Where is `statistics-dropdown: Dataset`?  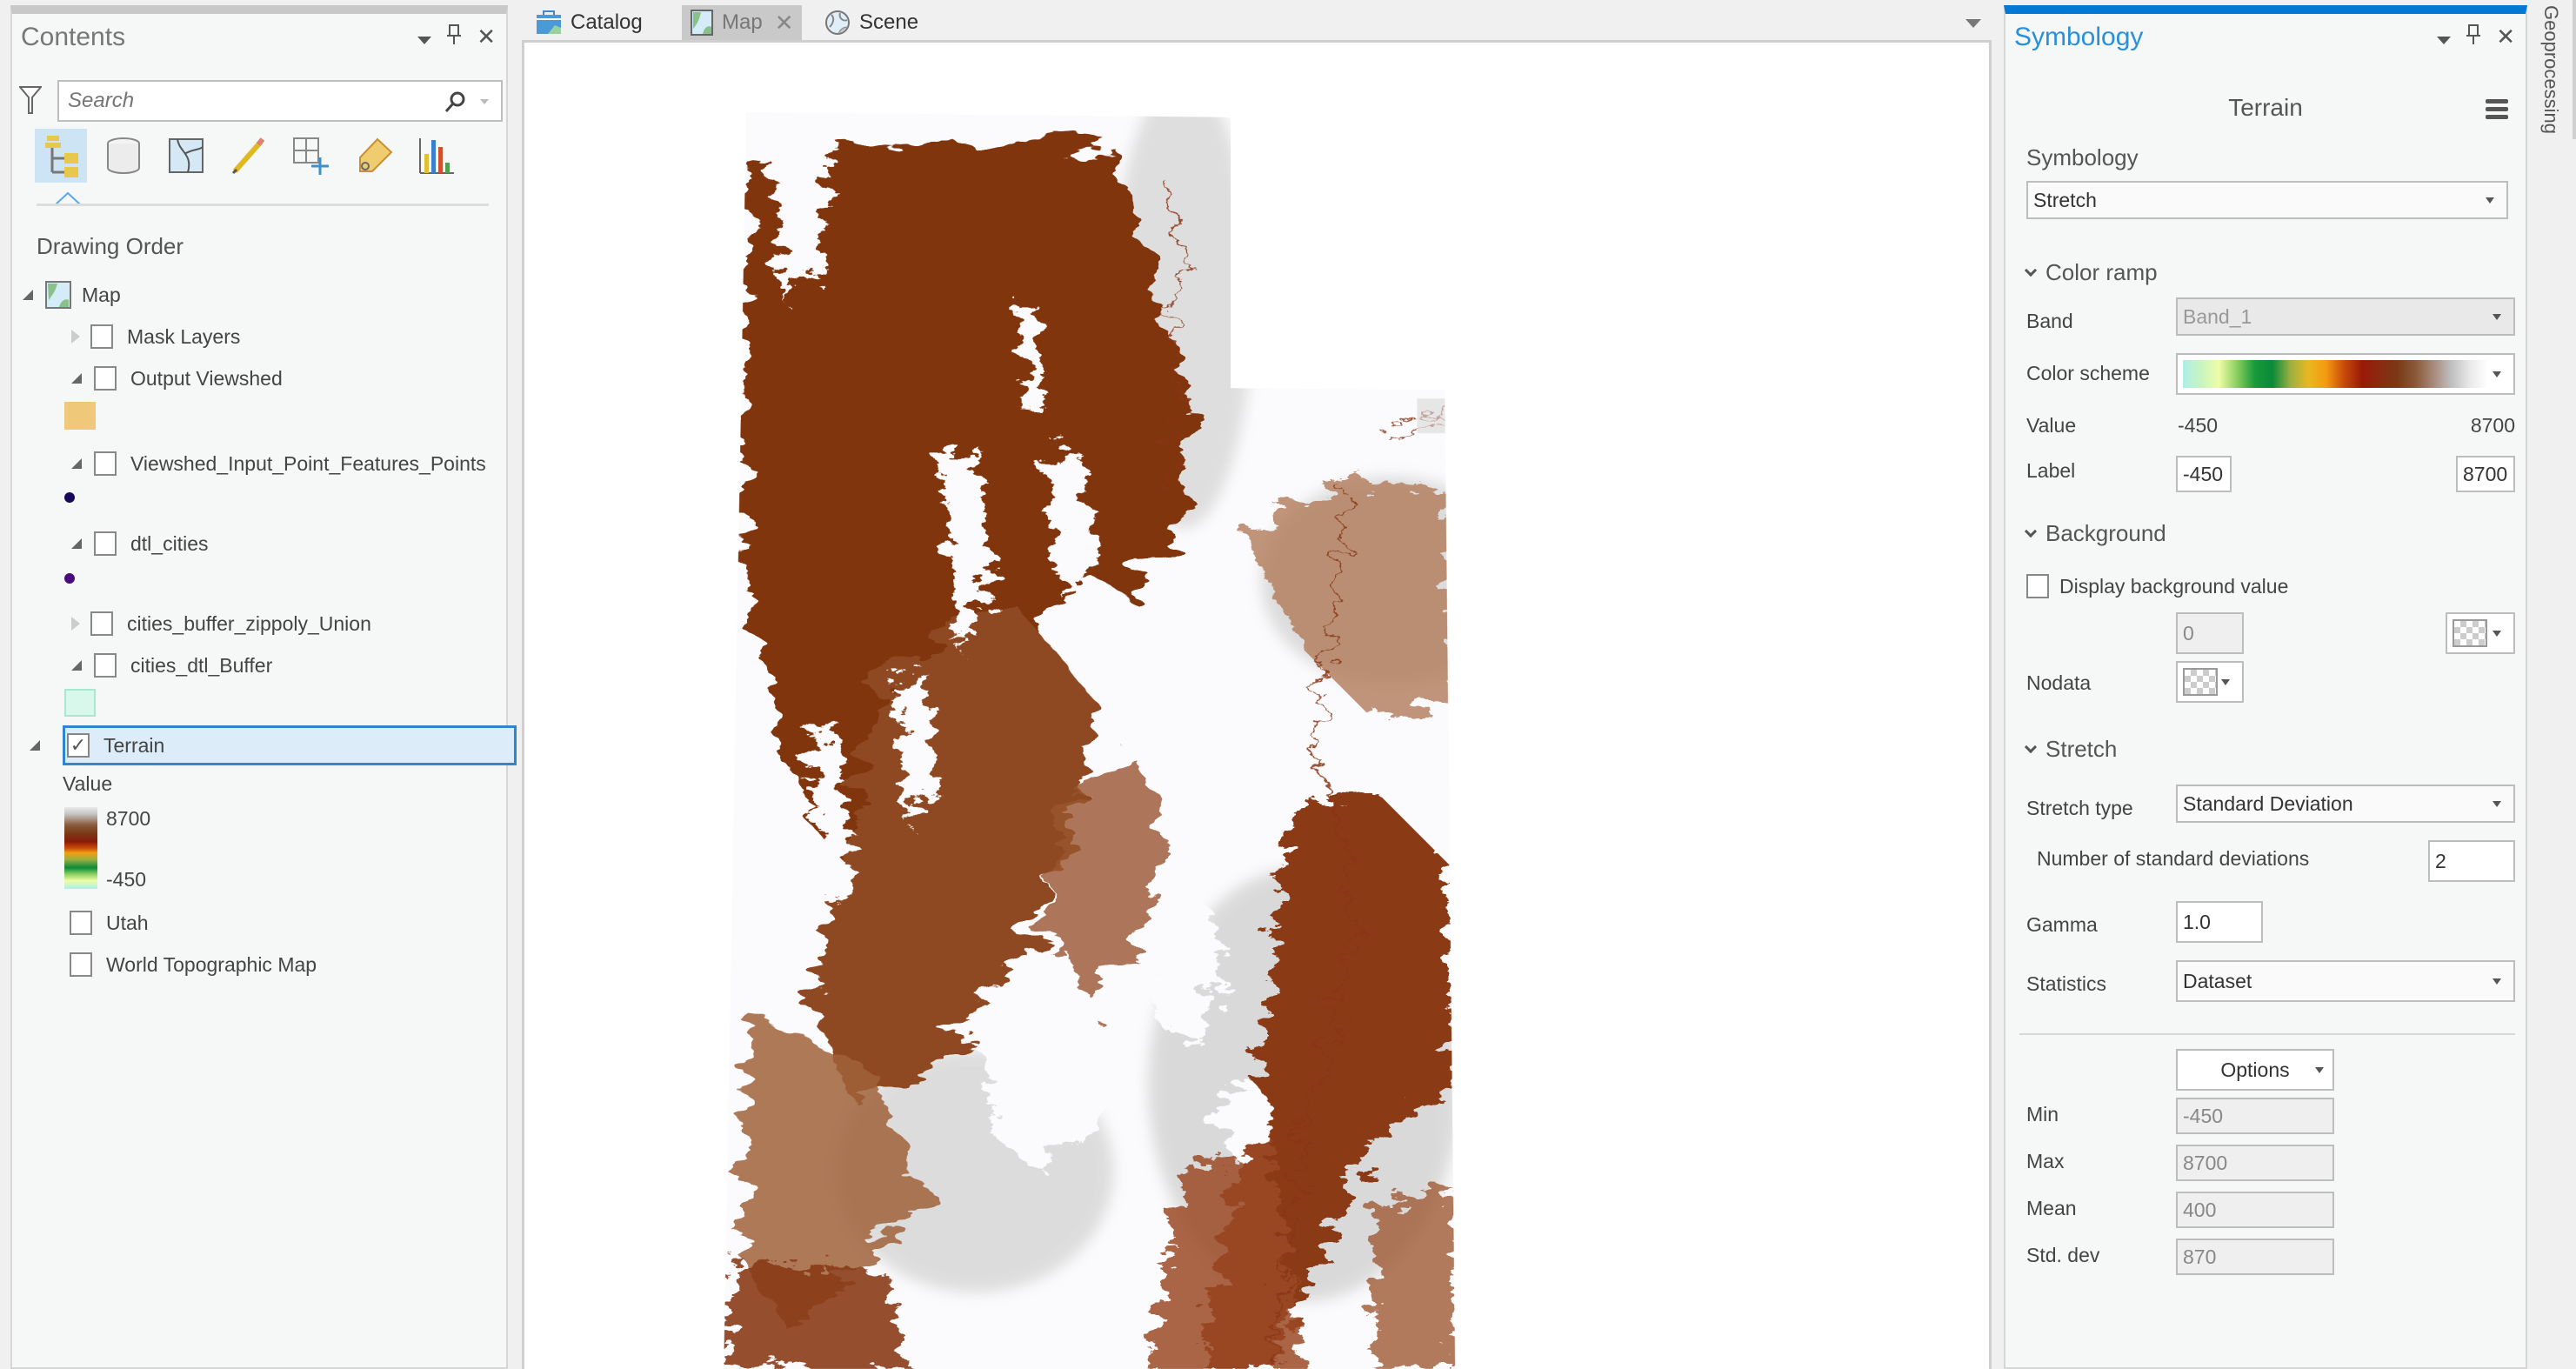 statistics-dropdown: Dataset is located at coordinates (2345, 981).